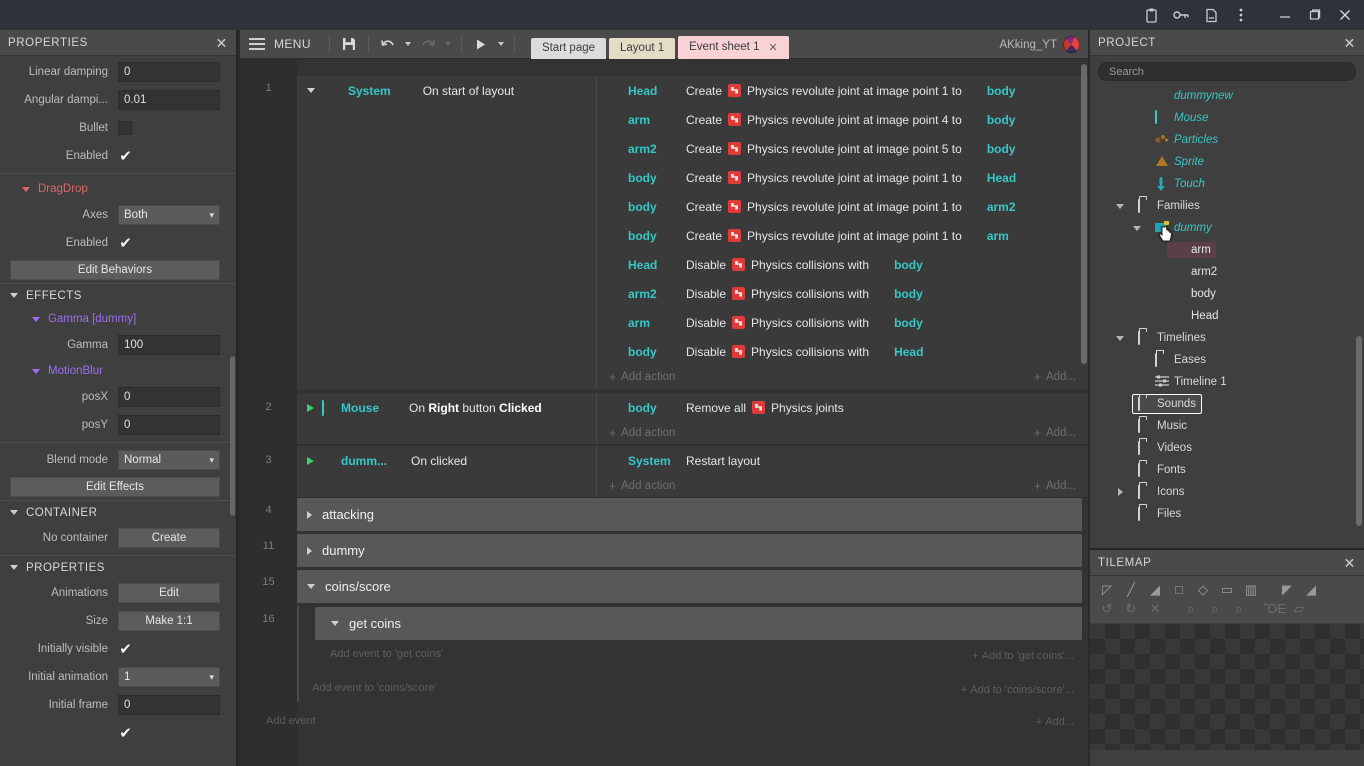  I want to click on tree-item-families: Families, so click(1227, 206).